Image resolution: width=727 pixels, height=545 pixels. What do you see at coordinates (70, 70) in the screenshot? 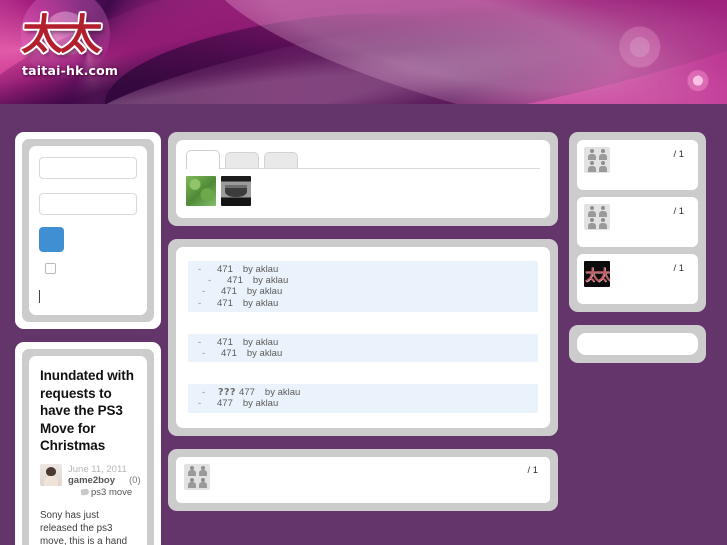
I see `site-logo-url: taitai-hk.com` at bounding box center [70, 70].